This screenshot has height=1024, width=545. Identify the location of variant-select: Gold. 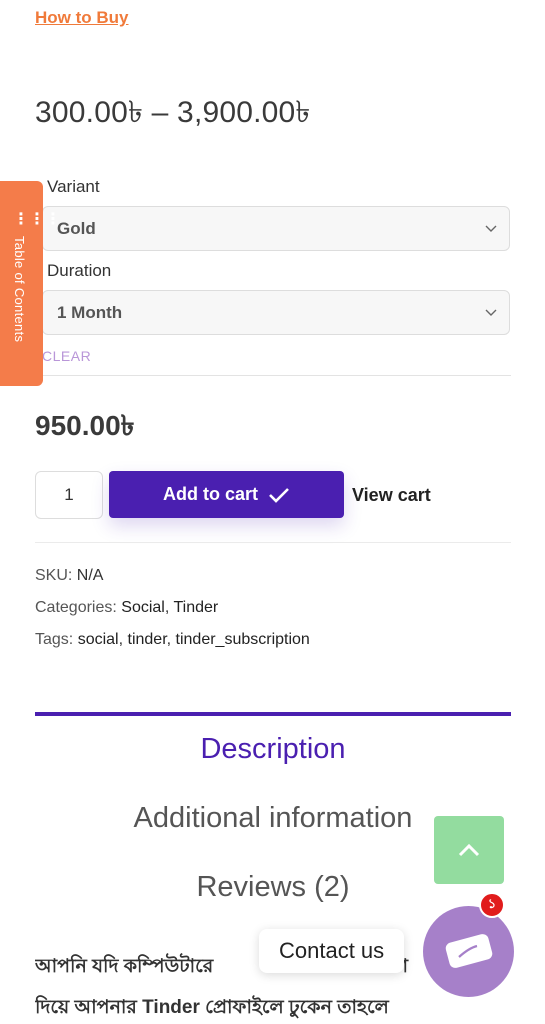
(276, 228).